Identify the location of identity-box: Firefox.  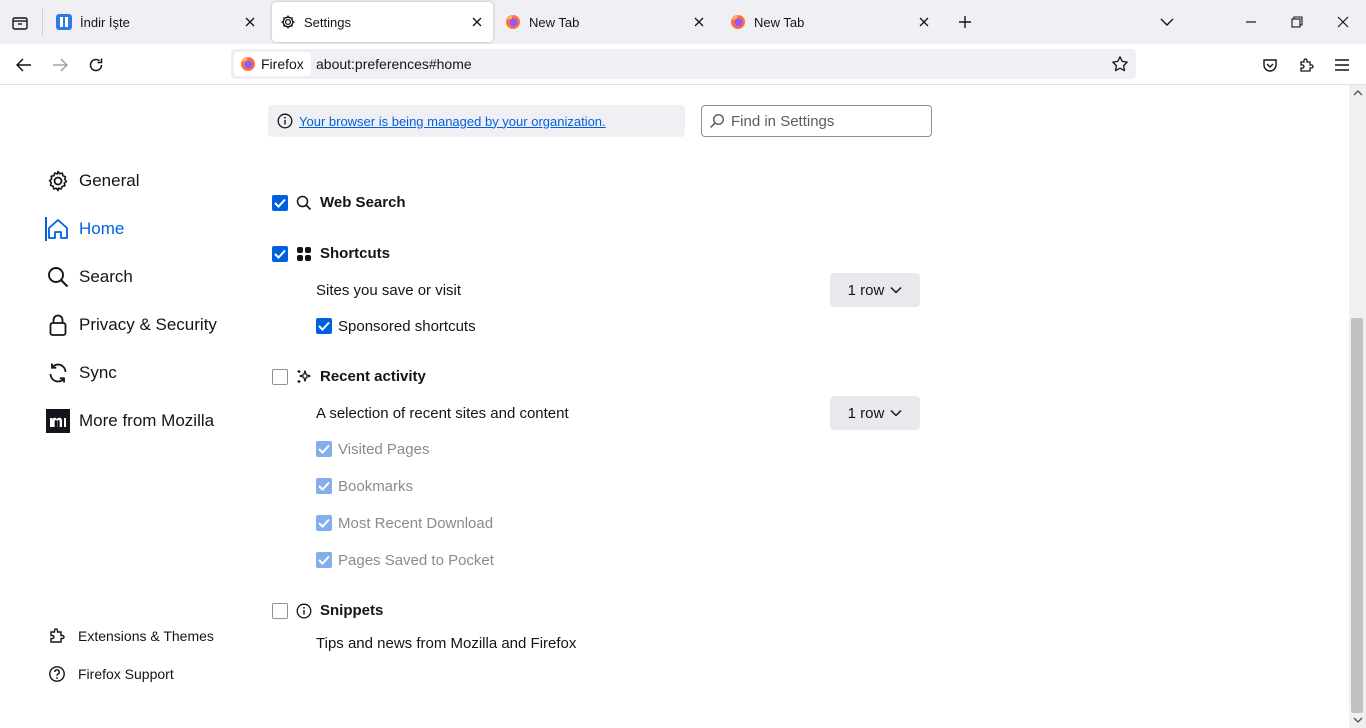
(272, 64).